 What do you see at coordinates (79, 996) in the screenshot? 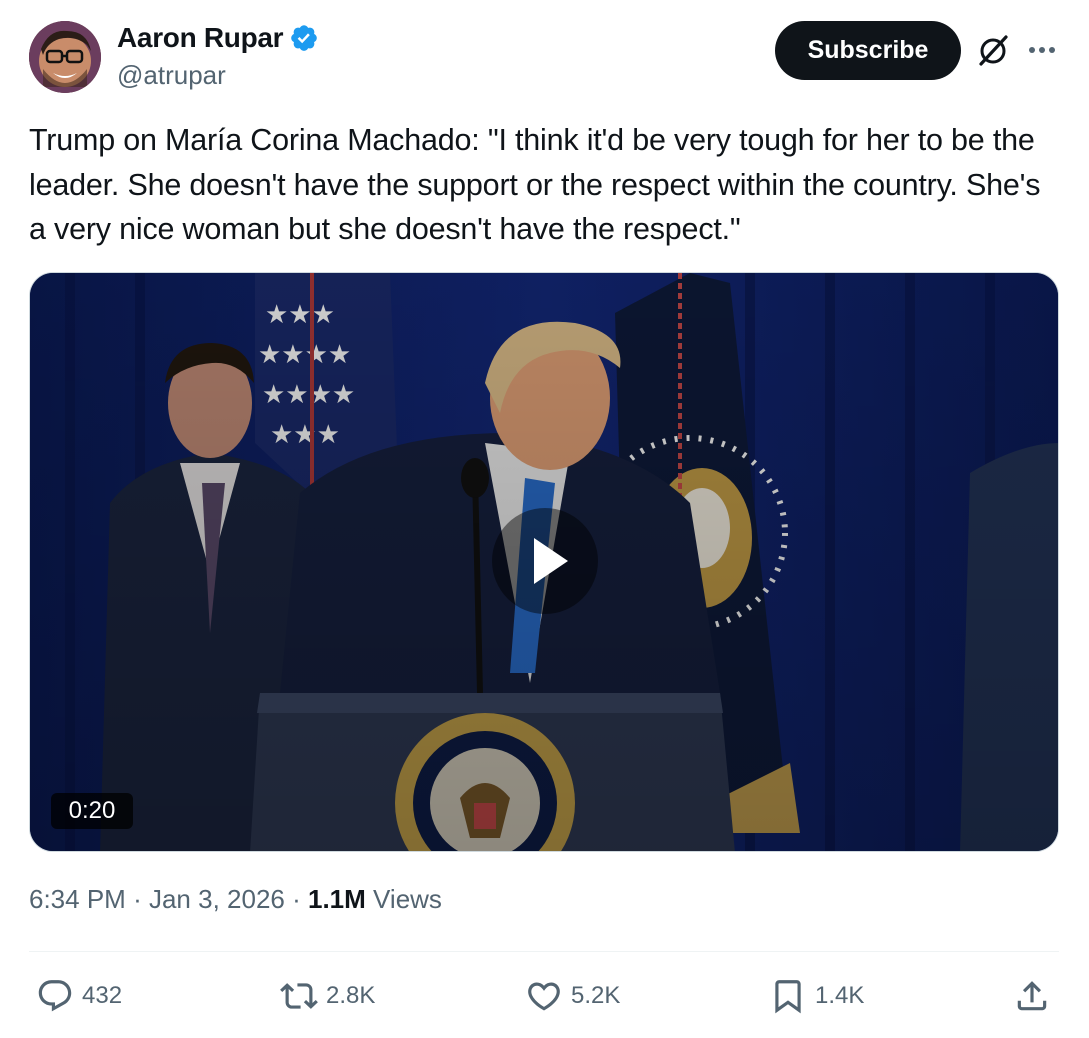
I see `reply-button: 432` at bounding box center [79, 996].